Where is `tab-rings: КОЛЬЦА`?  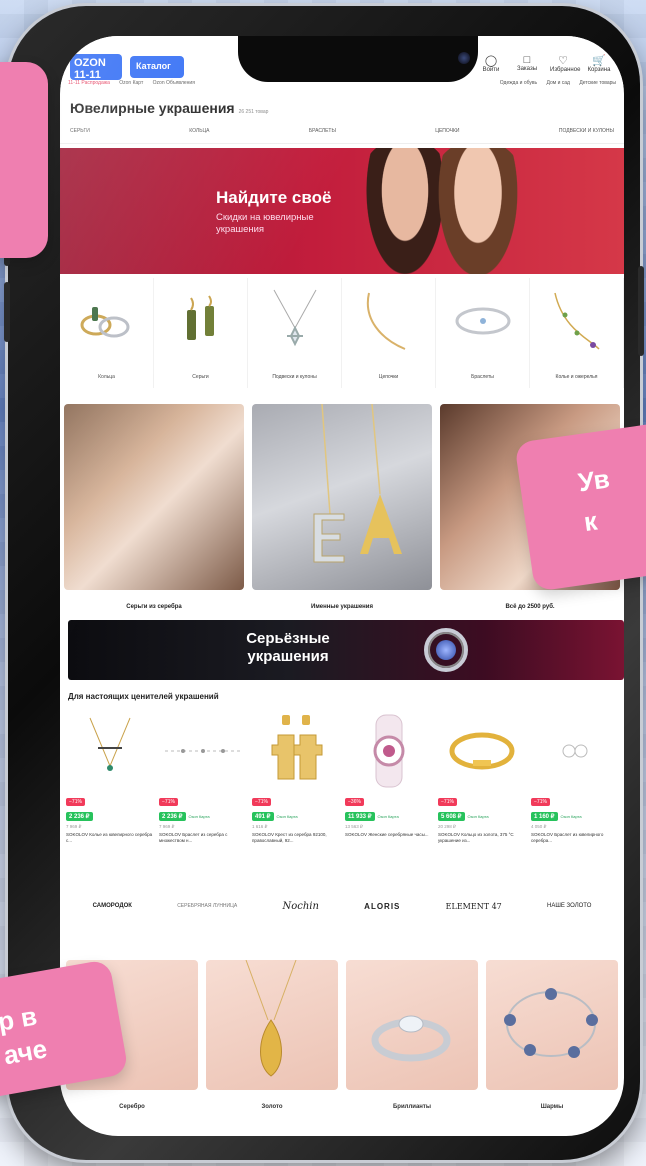 tab-rings: КОЛЬЦА is located at coordinates (199, 135).